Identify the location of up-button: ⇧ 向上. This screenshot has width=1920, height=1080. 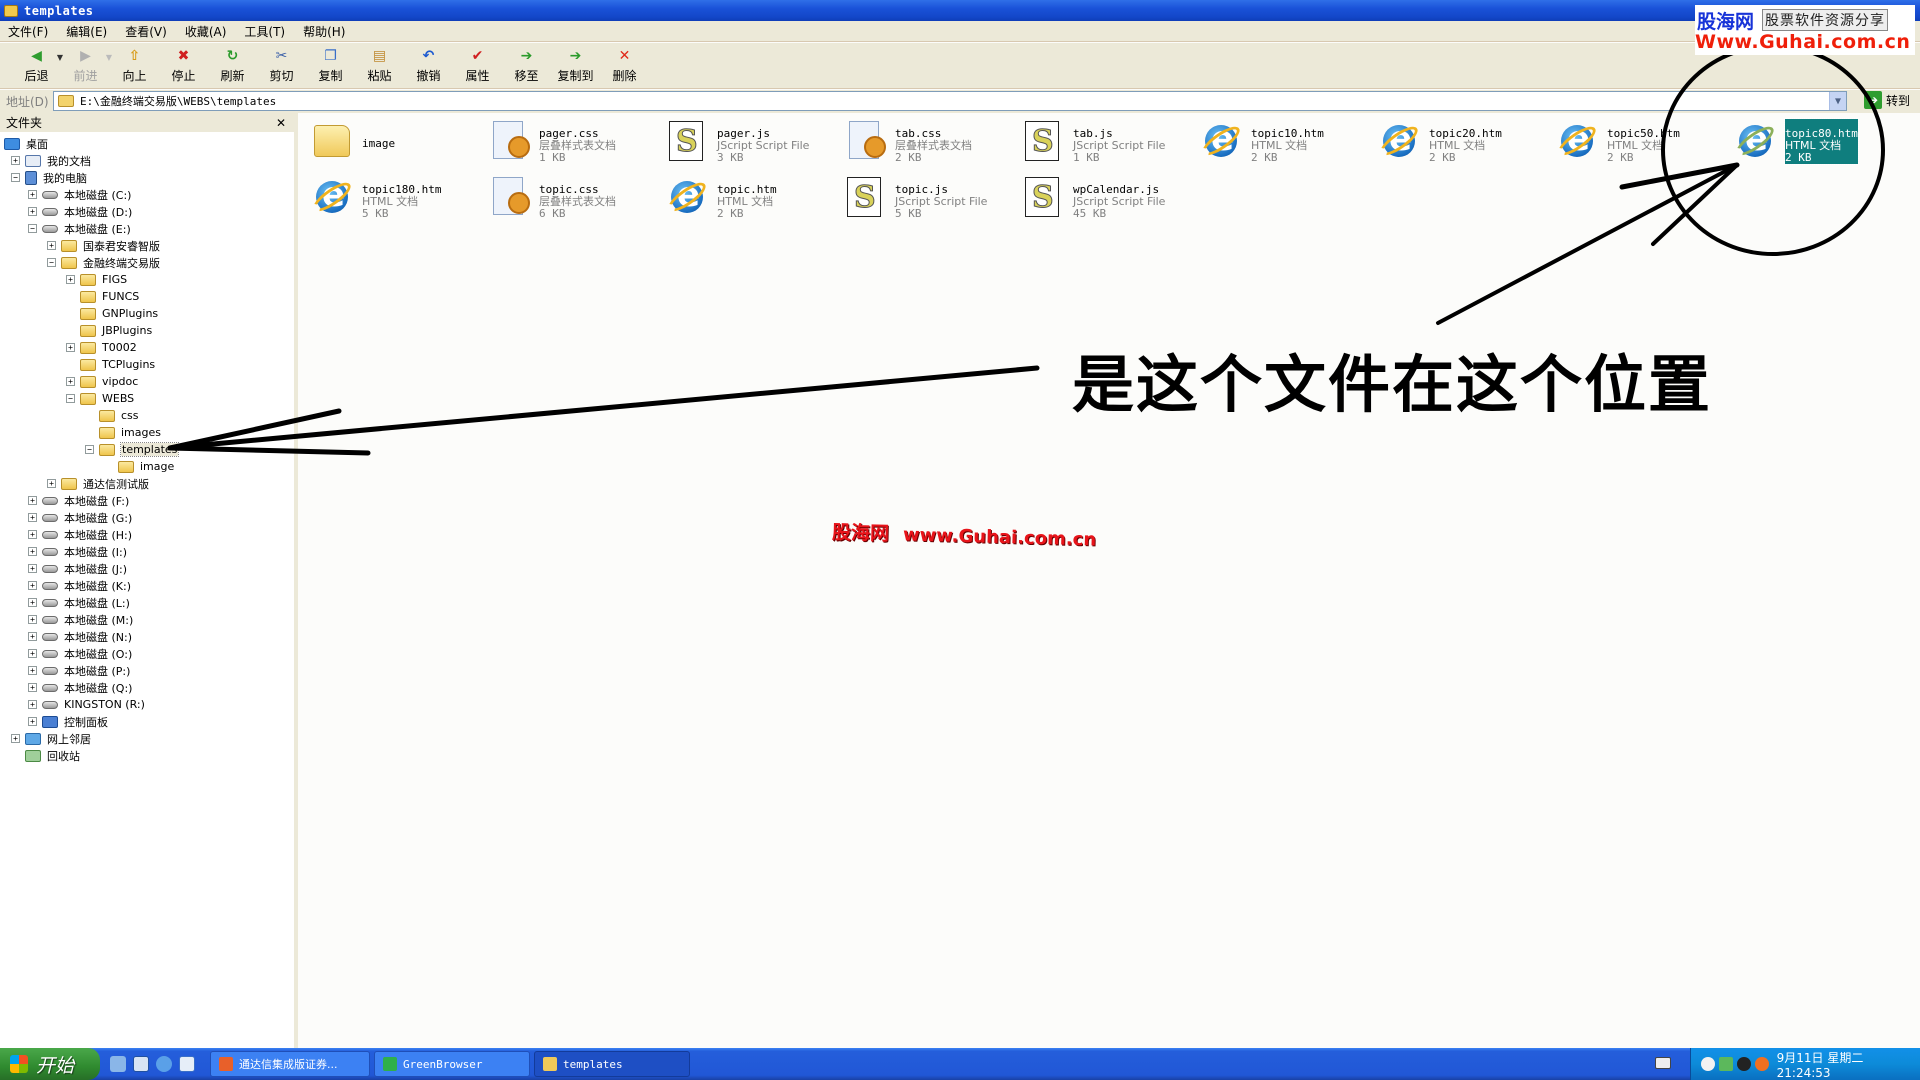
(134, 65).